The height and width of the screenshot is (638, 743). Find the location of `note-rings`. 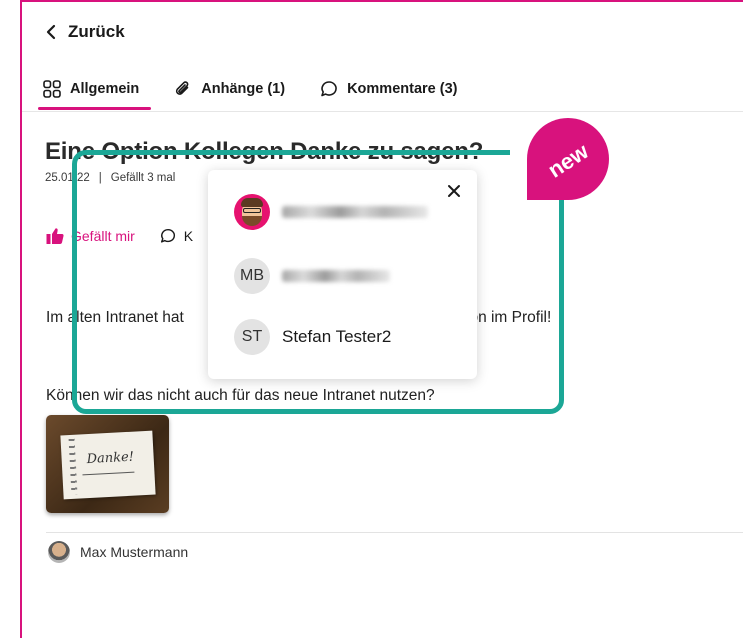

note-rings is located at coordinates (73, 466).